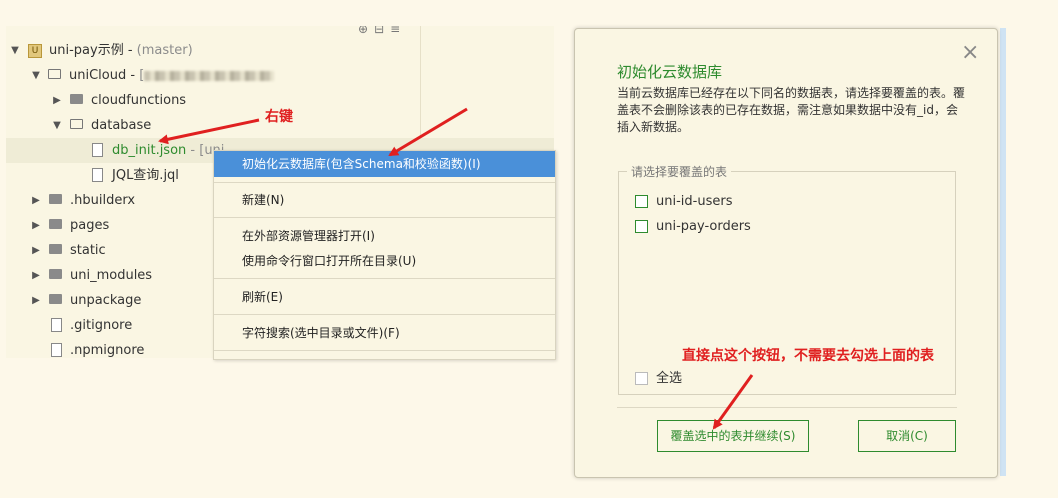  Describe the element at coordinates (703, 226) in the screenshot. I see `checkbox-label: uni-pay-orders` at that location.